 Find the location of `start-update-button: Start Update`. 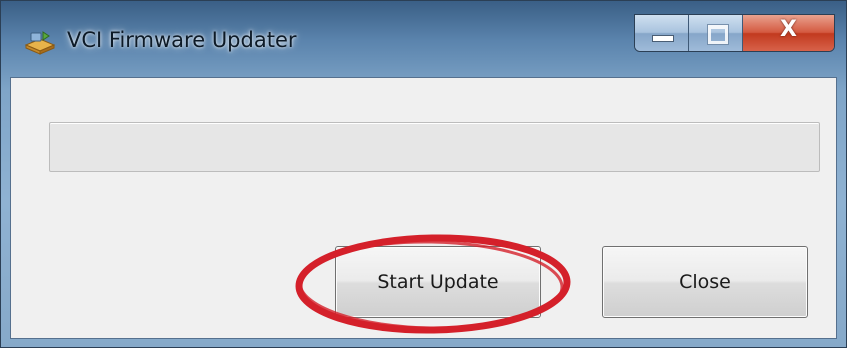

start-update-button: Start Update is located at coordinates (438, 282).